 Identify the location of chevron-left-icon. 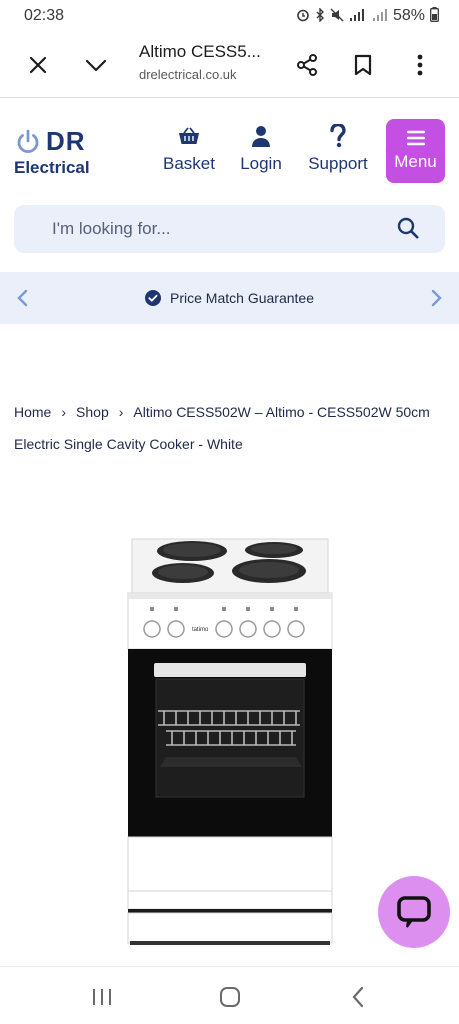
(22, 298).